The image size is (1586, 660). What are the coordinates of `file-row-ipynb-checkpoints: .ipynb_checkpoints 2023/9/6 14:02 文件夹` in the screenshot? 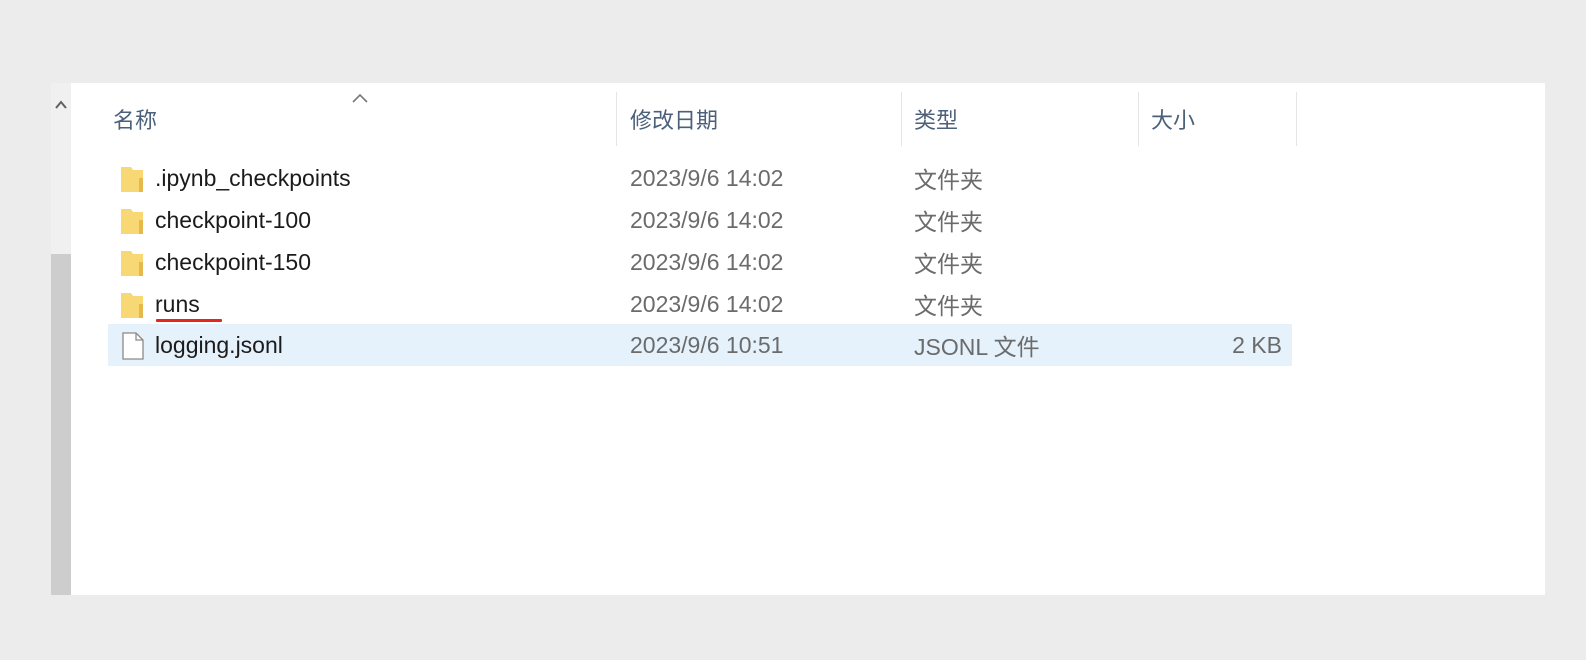 It's located at (700, 178).